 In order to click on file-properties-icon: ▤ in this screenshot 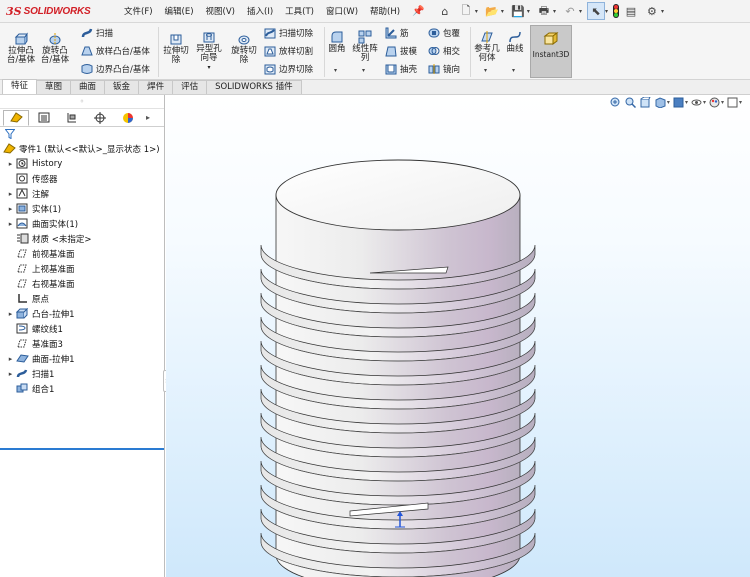, I will do `click(631, 11)`.